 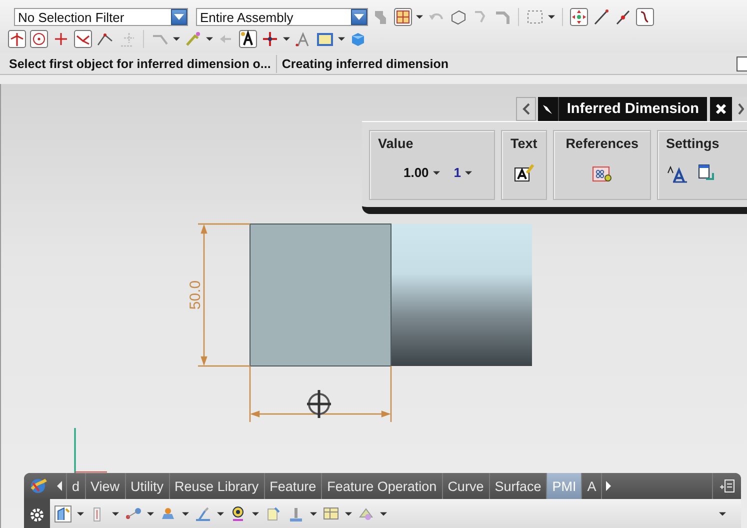 I want to click on dimension-value: 50.0, so click(x=195, y=295).